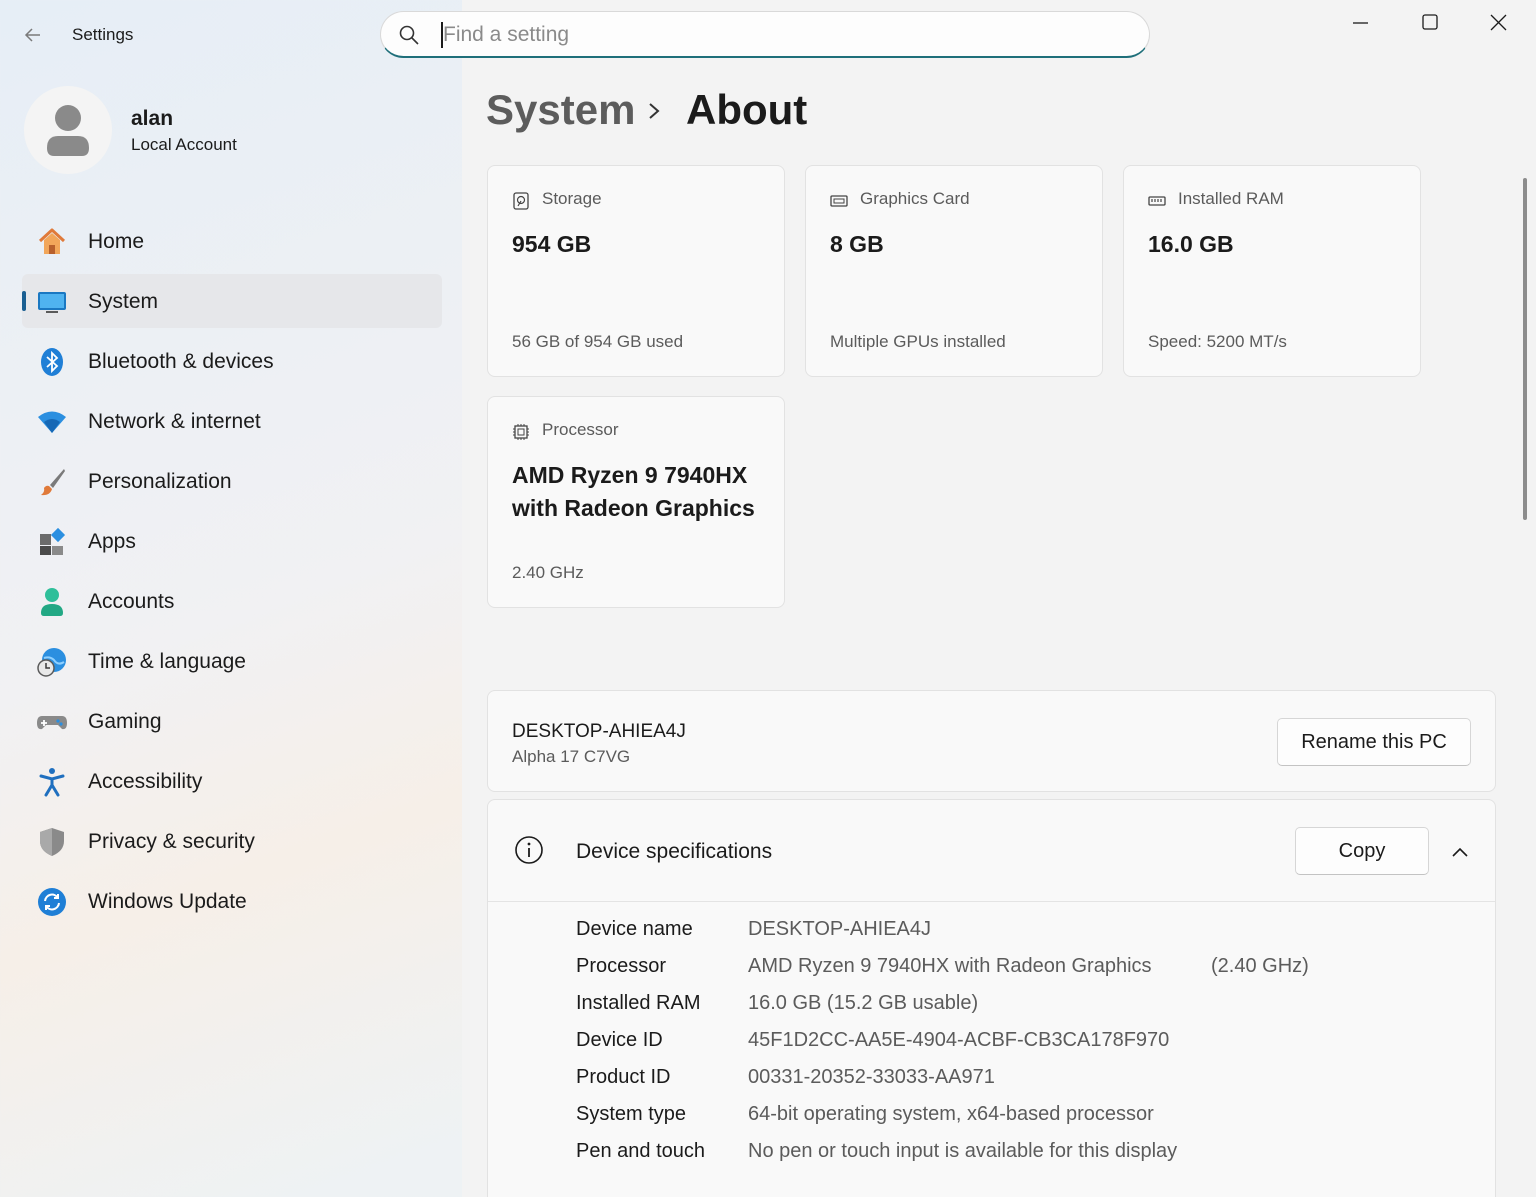 The image size is (1536, 1197). What do you see at coordinates (145, 781) in the screenshot?
I see `sidebar-item-label: Accessibility` at bounding box center [145, 781].